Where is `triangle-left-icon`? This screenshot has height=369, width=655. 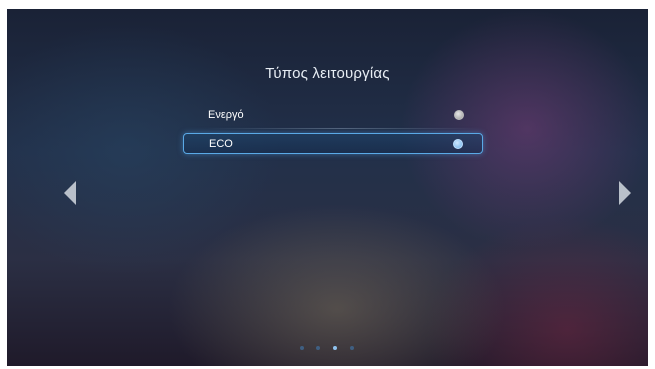
triangle-left-icon is located at coordinates (70, 193).